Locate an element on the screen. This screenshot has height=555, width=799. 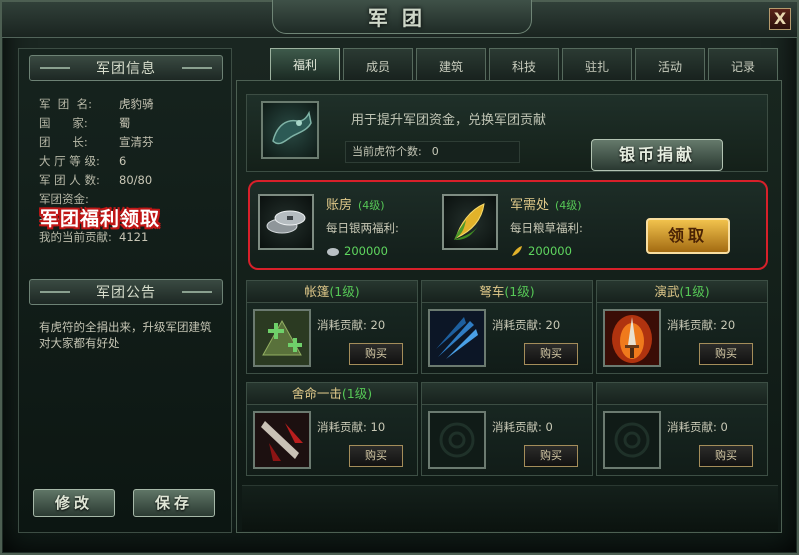
notice-header-label: 军团公告 is located at coordinates (126, 293).